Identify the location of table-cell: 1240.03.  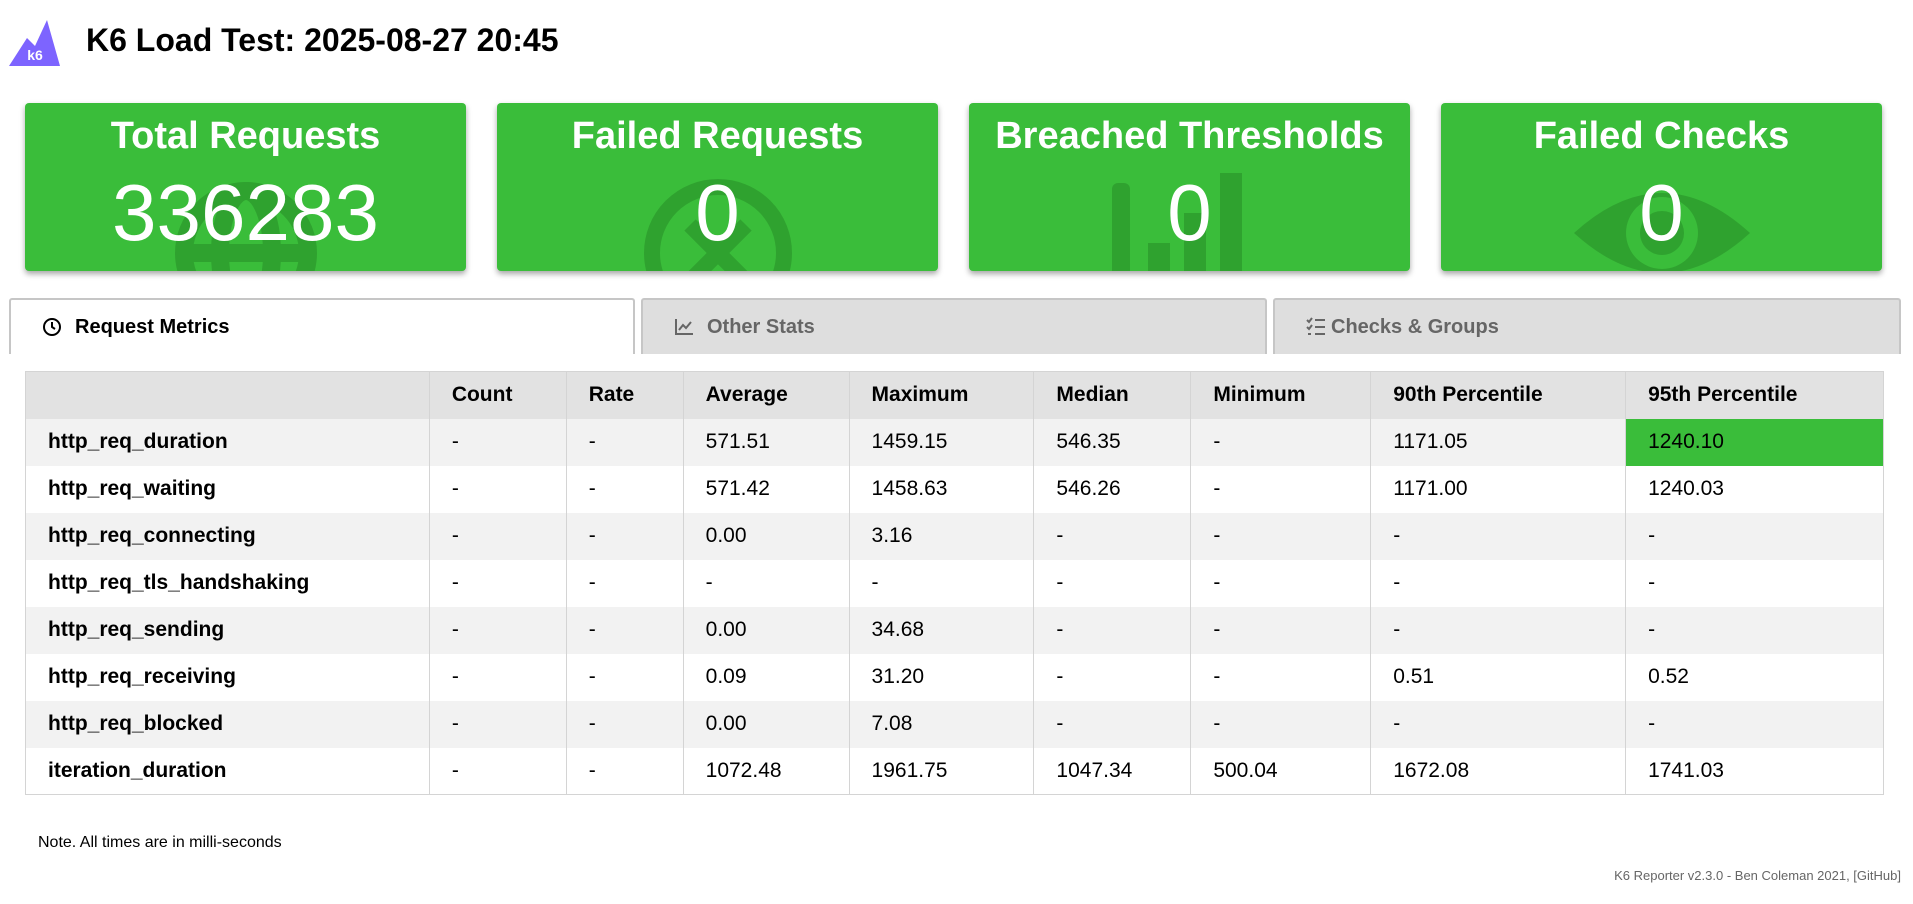
(1686, 488).